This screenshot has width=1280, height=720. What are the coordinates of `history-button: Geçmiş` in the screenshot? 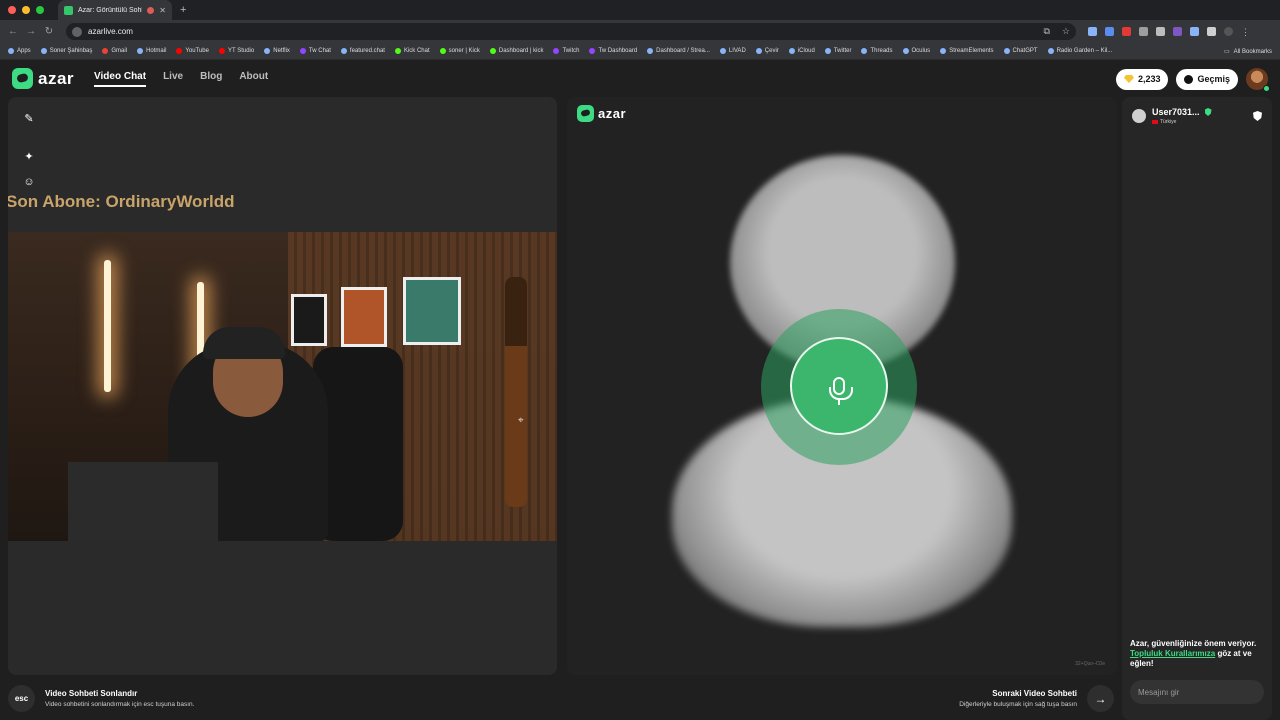 It's located at (1207, 79).